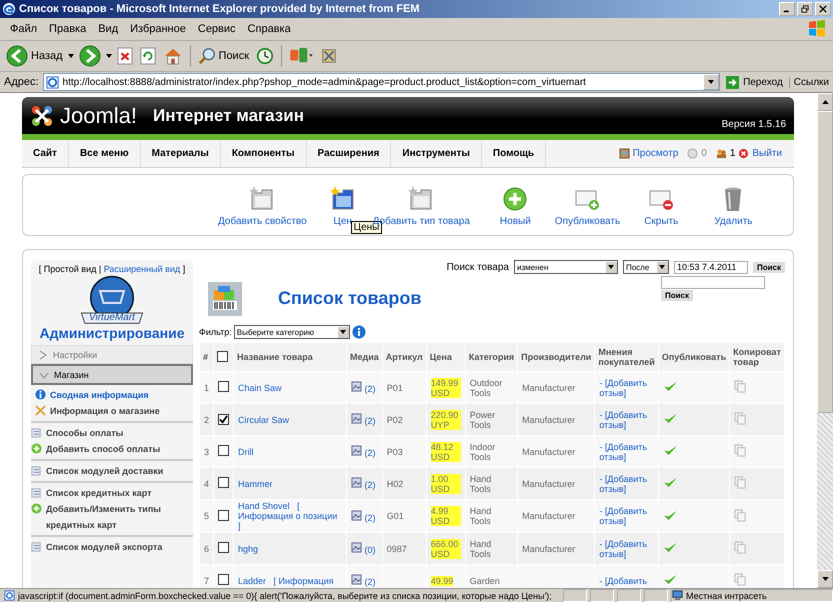  What do you see at coordinates (108, 29) in the screenshot?
I see `menu-item: Вид` at bounding box center [108, 29].